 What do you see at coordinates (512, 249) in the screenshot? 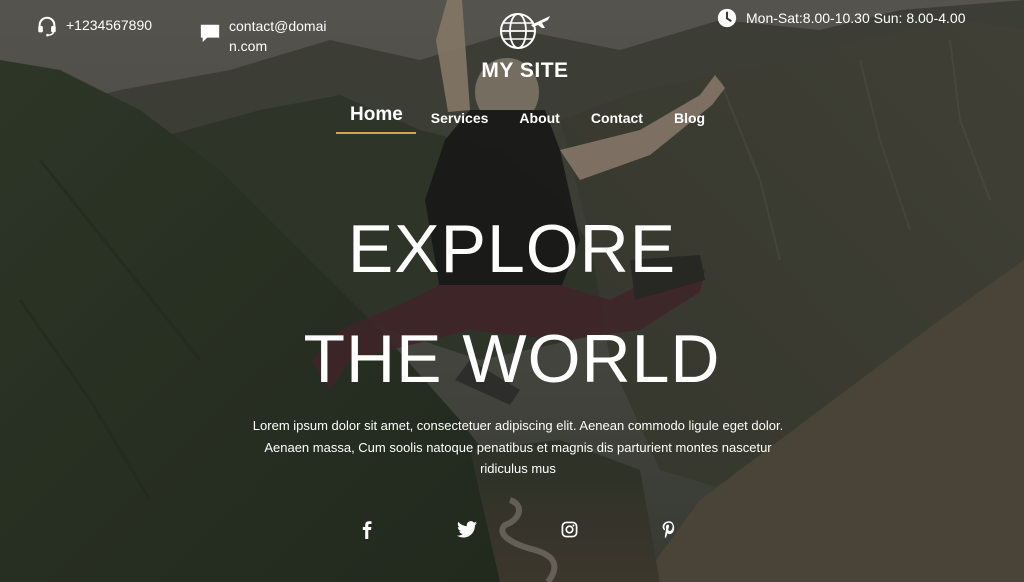
I see `hero-heading-line-1: EXPLORE` at bounding box center [512, 249].